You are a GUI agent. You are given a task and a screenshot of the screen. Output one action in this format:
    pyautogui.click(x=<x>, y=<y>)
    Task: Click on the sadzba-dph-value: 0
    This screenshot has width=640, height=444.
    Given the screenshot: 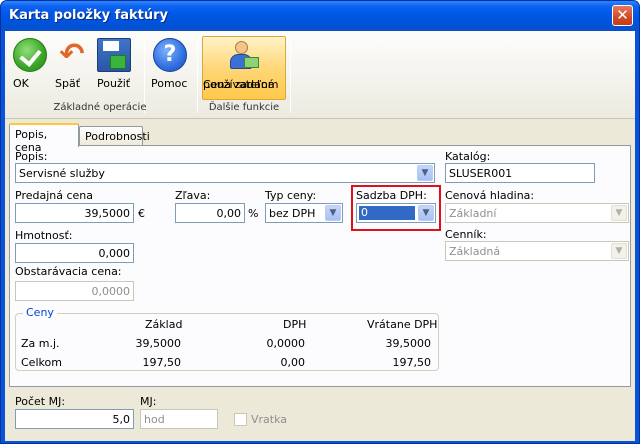 What is the action you would take?
    pyautogui.click(x=387, y=213)
    